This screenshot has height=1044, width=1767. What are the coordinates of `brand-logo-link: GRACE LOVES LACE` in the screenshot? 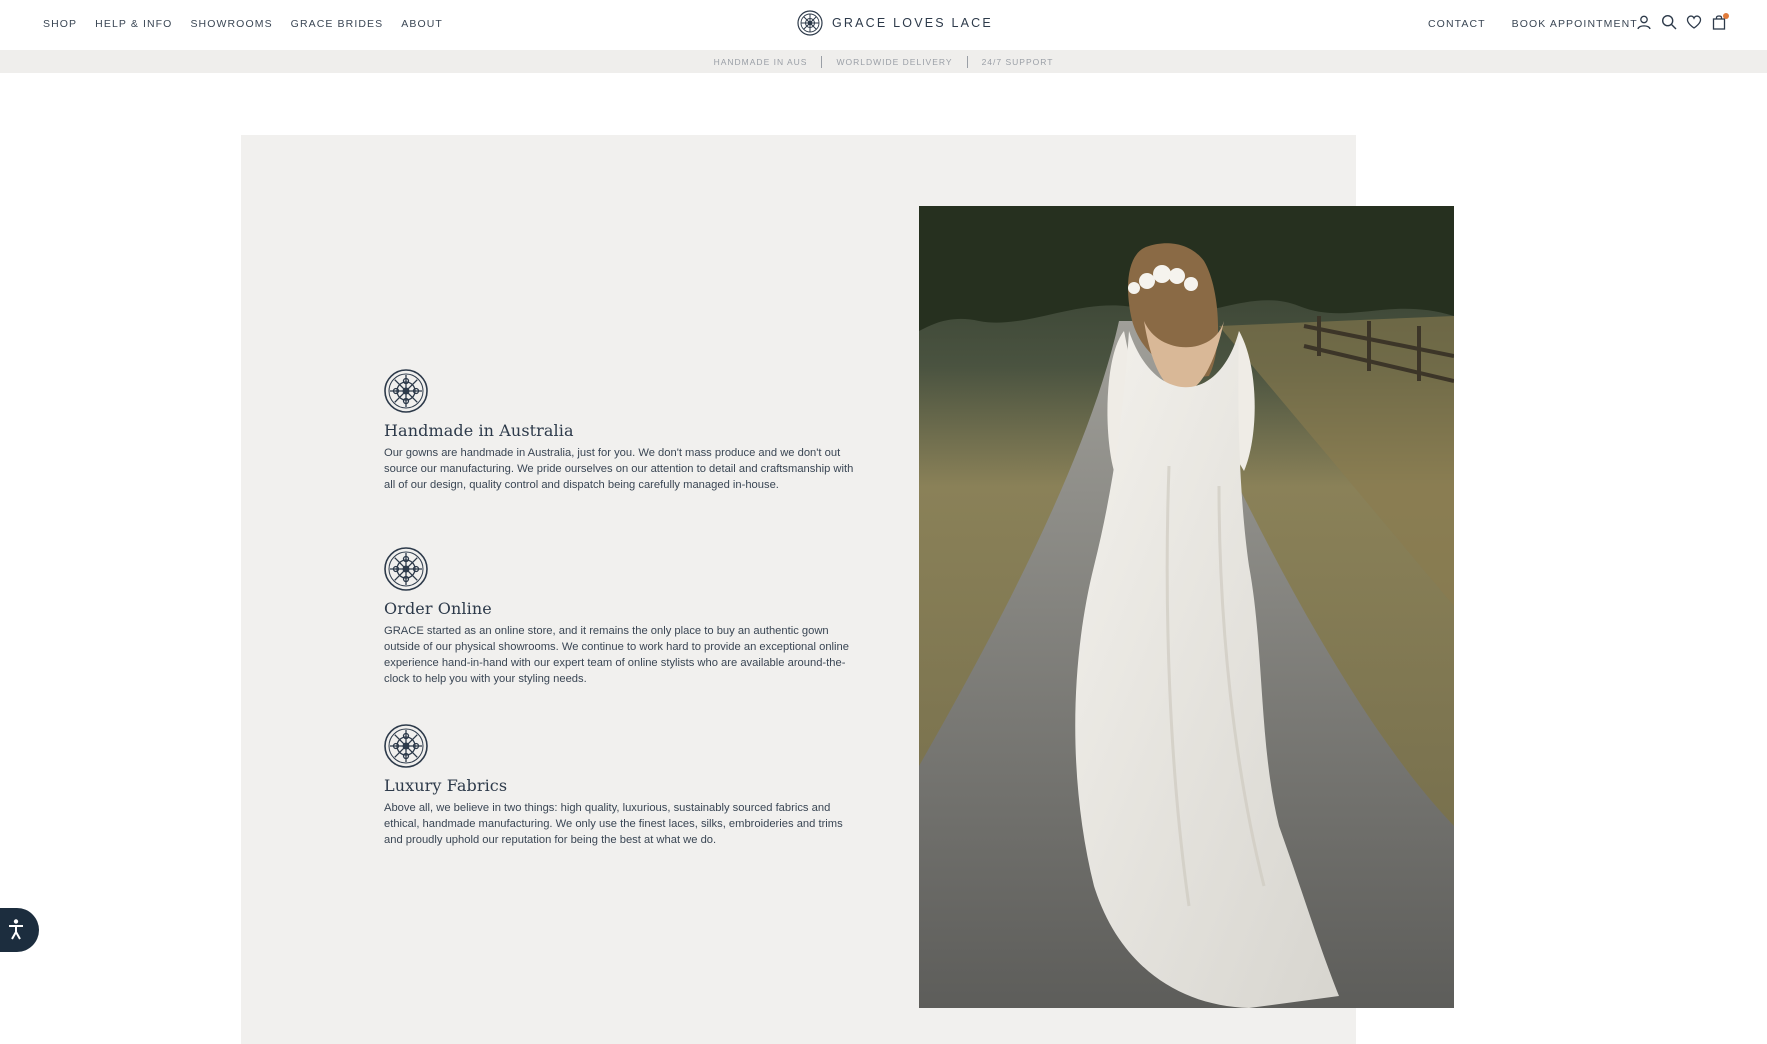 It's located at (895, 23).